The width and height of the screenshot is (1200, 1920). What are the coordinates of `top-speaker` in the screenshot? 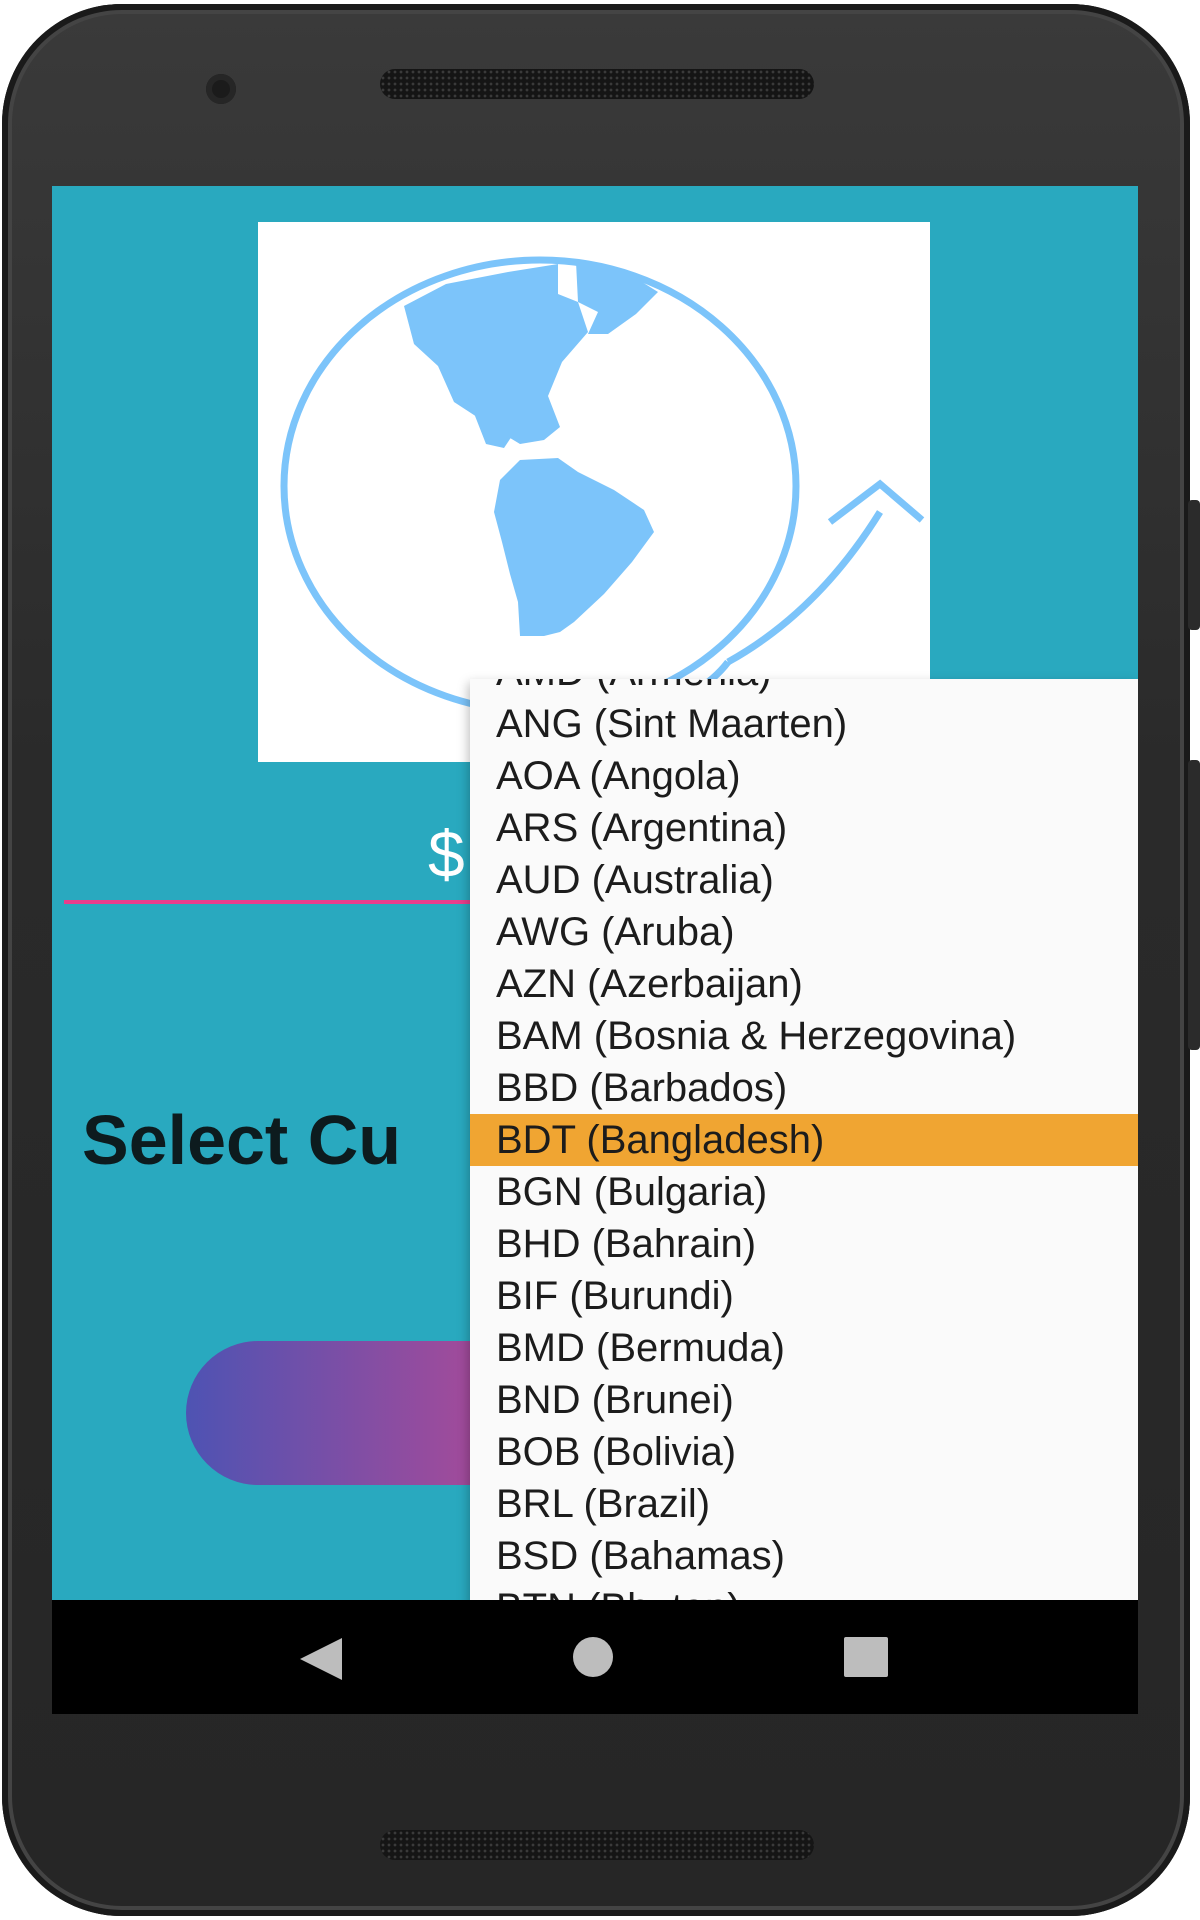 It's located at (597, 84).